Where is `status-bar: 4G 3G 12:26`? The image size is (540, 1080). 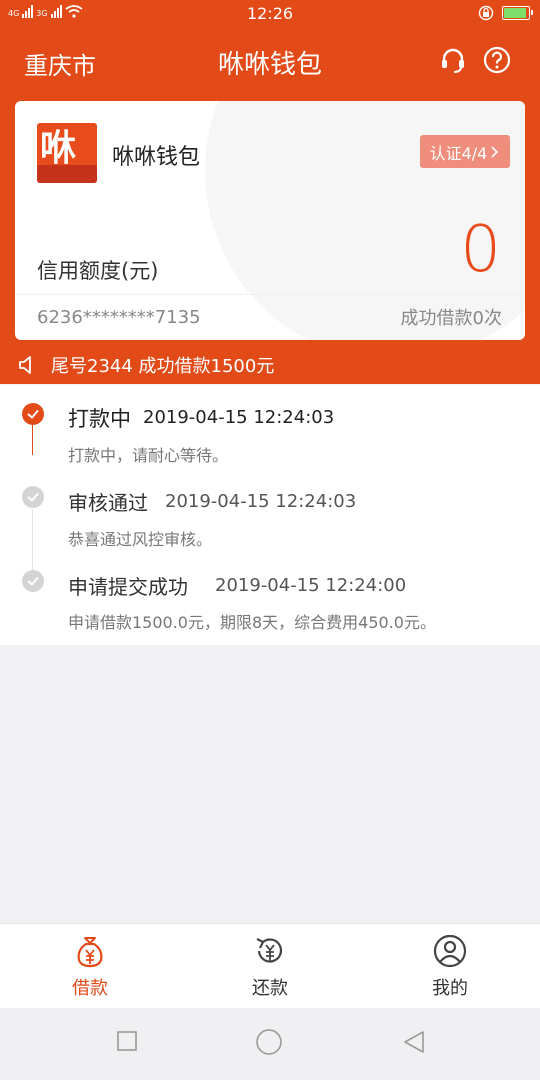
status-bar: 4G 3G 12:26 is located at coordinates (270, 14).